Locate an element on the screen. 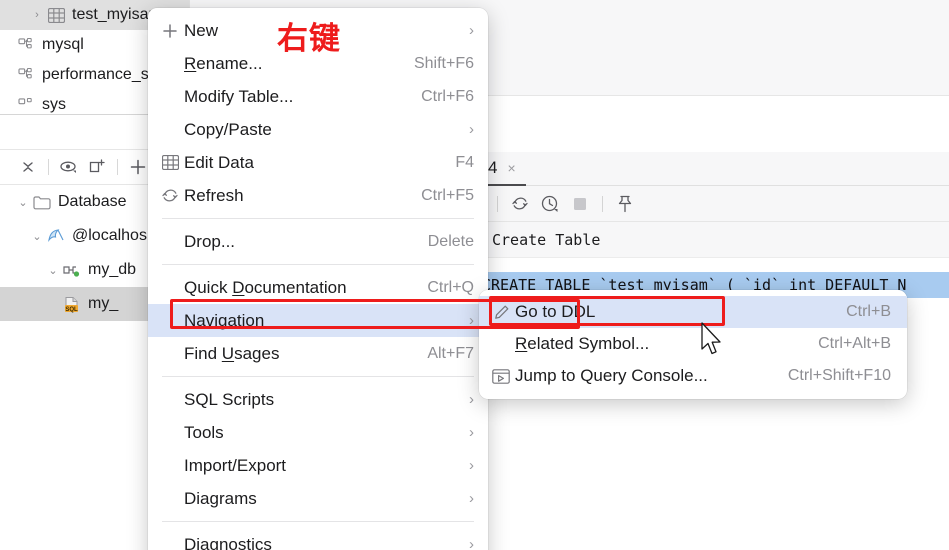  menu-item-drop: Drop... Delete is located at coordinates (318, 241).